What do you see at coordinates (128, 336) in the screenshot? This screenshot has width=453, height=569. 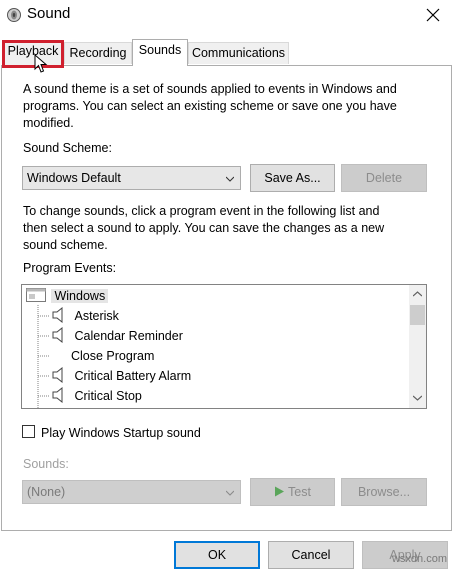 I see `list-item-label: Calendar Reminder` at bounding box center [128, 336].